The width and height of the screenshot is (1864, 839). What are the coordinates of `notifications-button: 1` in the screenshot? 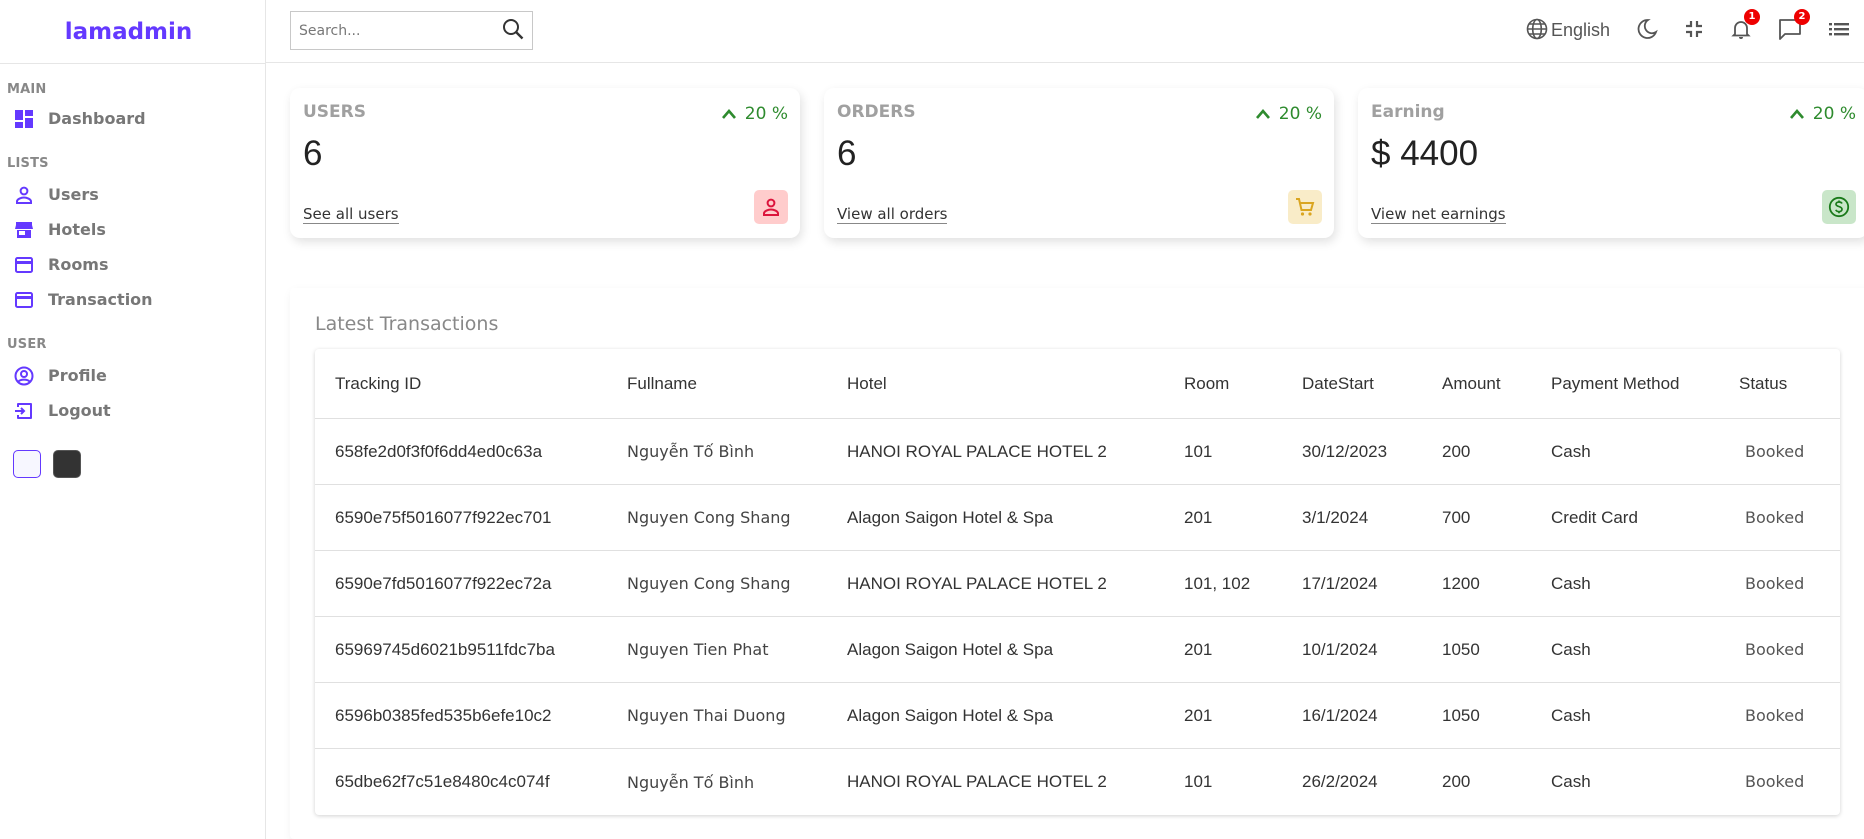 It's located at (1745, 26).